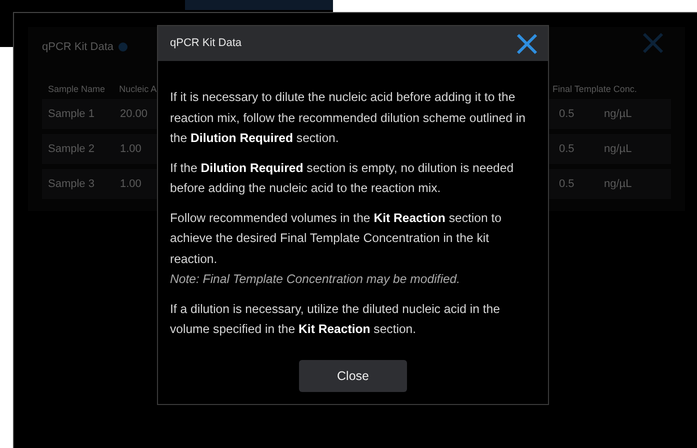 The image size is (697, 448). Describe the element at coordinates (335, 319) in the screenshot. I see `paragraph: If a dilution is necessary, utilize the diluted nucleic acid in the volume specified in the Kit Reaction section.` at that location.